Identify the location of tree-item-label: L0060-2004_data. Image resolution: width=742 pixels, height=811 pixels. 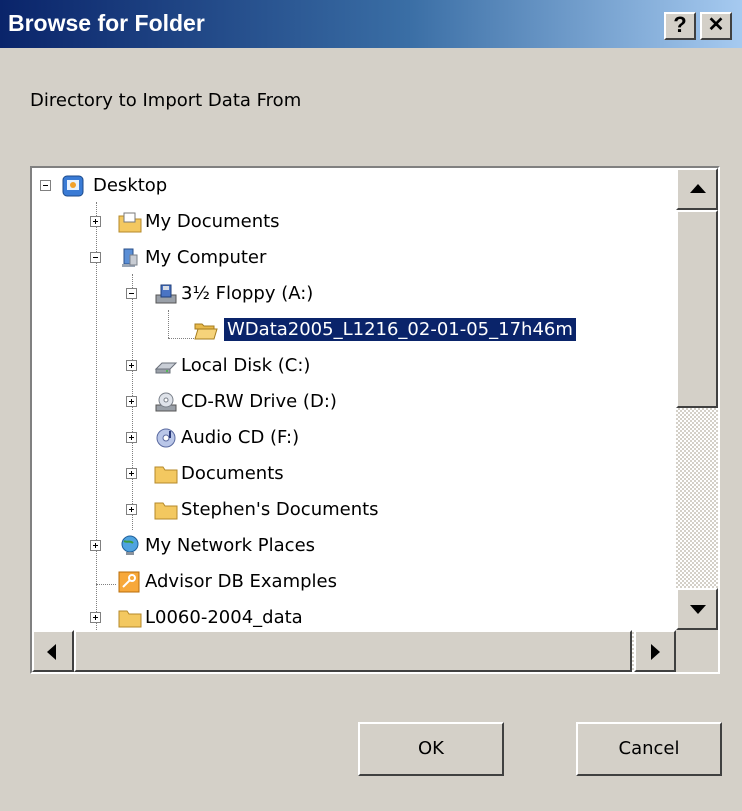
(224, 617).